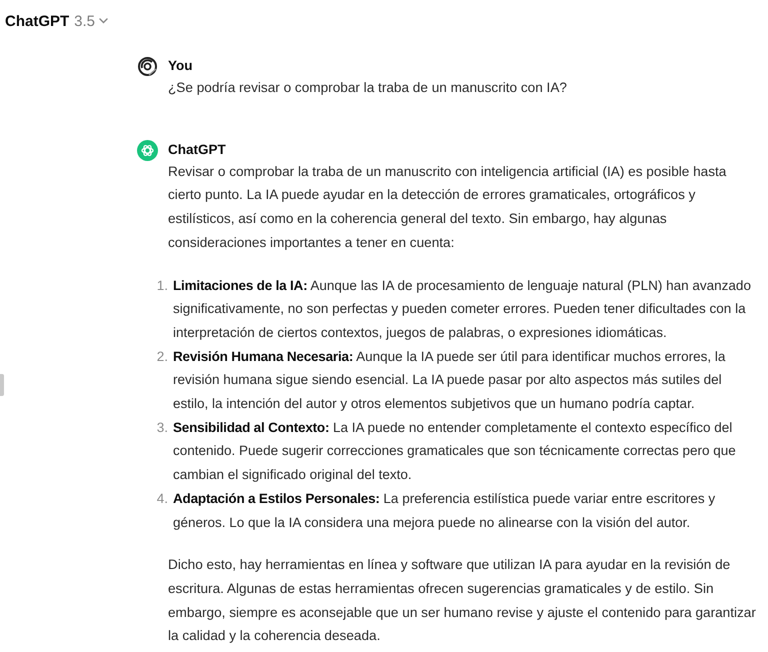 The width and height of the screenshot is (768, 652). What do you see at coordinates (56, 21) in the screenshot?
I see `model-selector: ChatGPT 3.5` at bounding box center [56, 21].